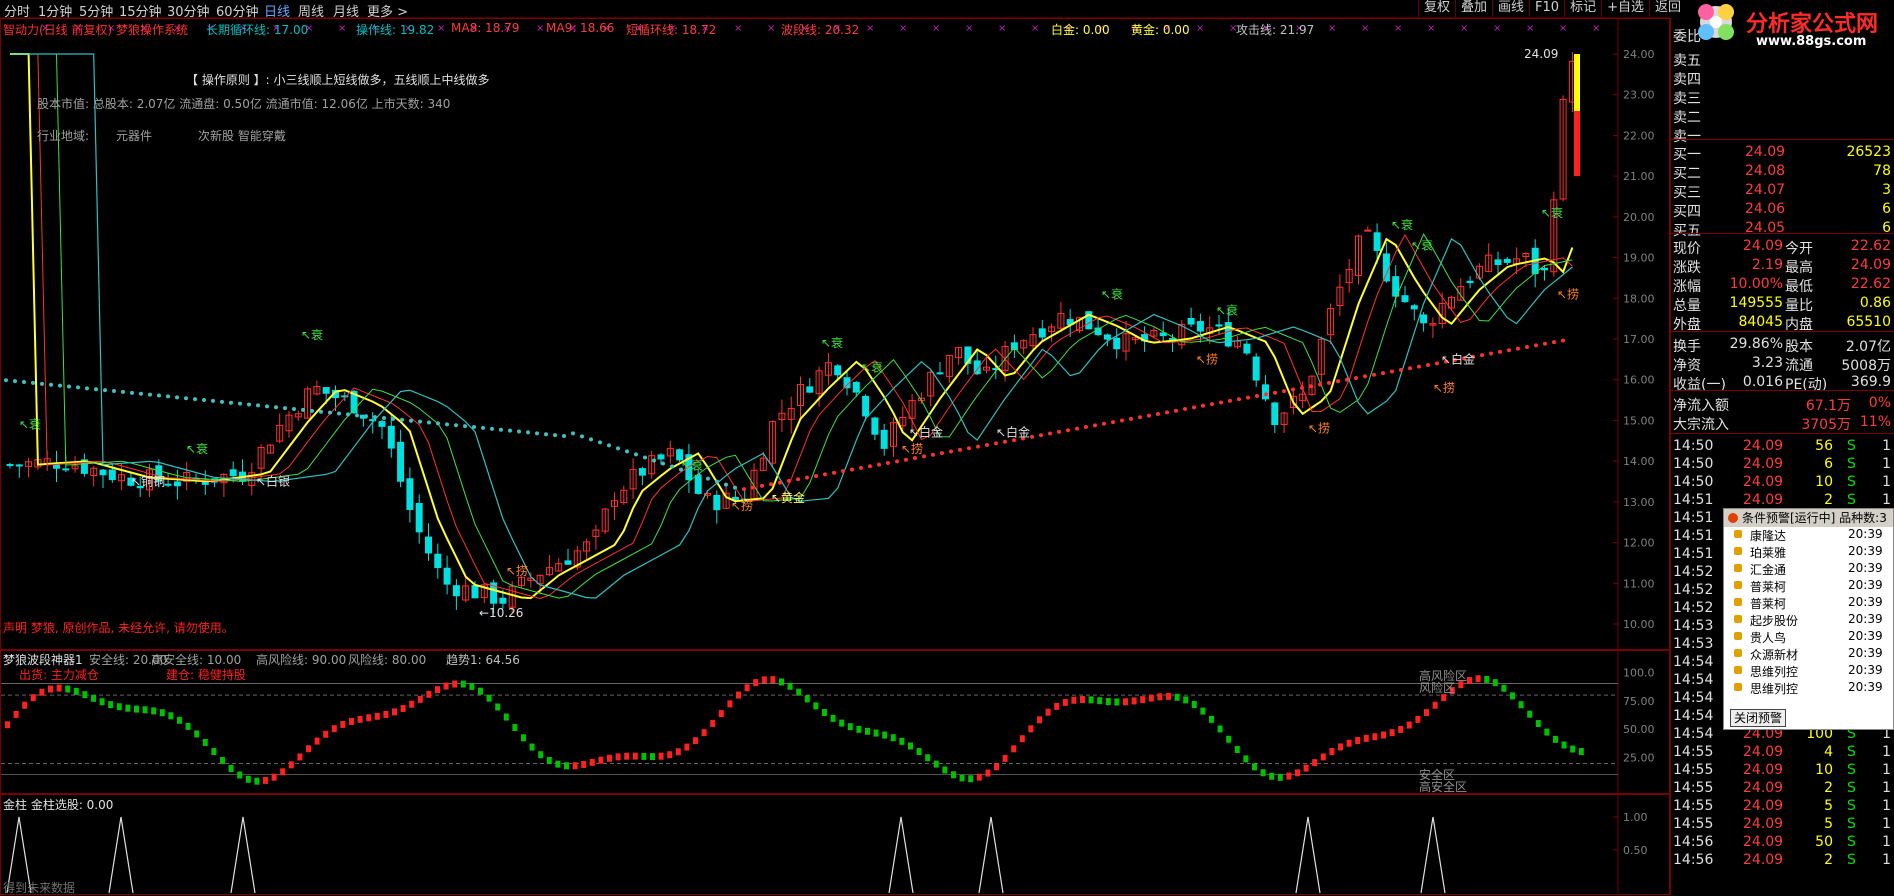  I want to click on alert-item: 贵人鸟 20:39, so click(1809, 637).